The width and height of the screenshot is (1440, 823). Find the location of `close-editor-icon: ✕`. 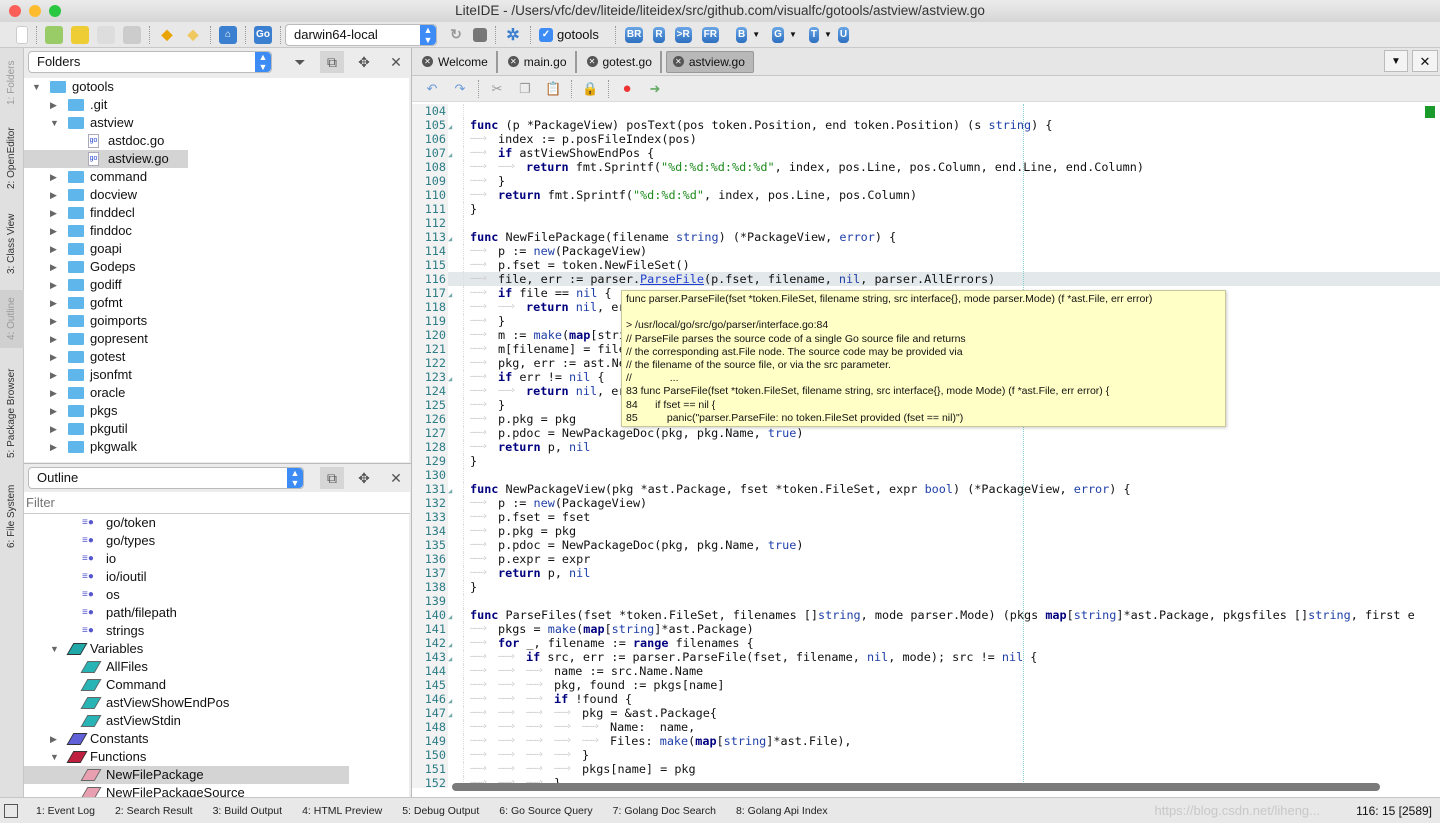

close-editor-icon: ✕ is located at coordinates (1425, 61).